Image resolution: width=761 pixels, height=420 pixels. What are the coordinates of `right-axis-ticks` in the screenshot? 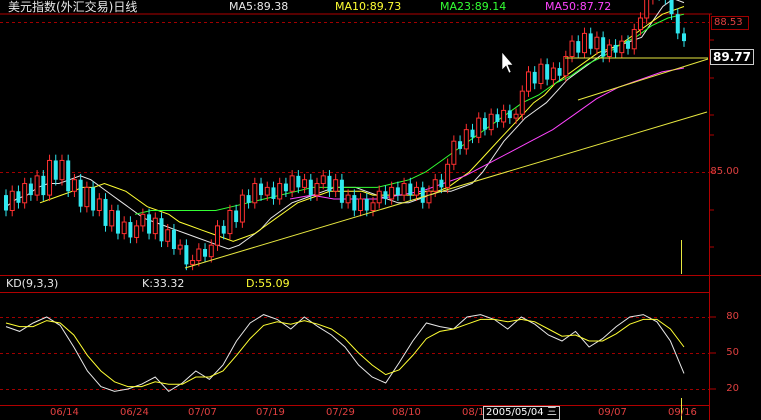 It's located at (712, 214).